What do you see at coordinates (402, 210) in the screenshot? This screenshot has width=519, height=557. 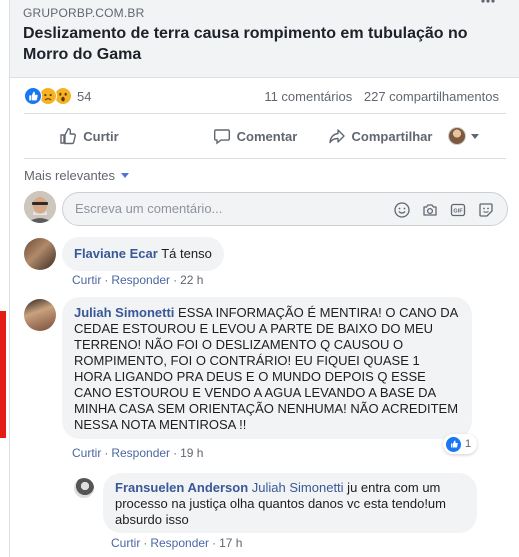 I see `emoji-icon` at bounding box center [402, 210].